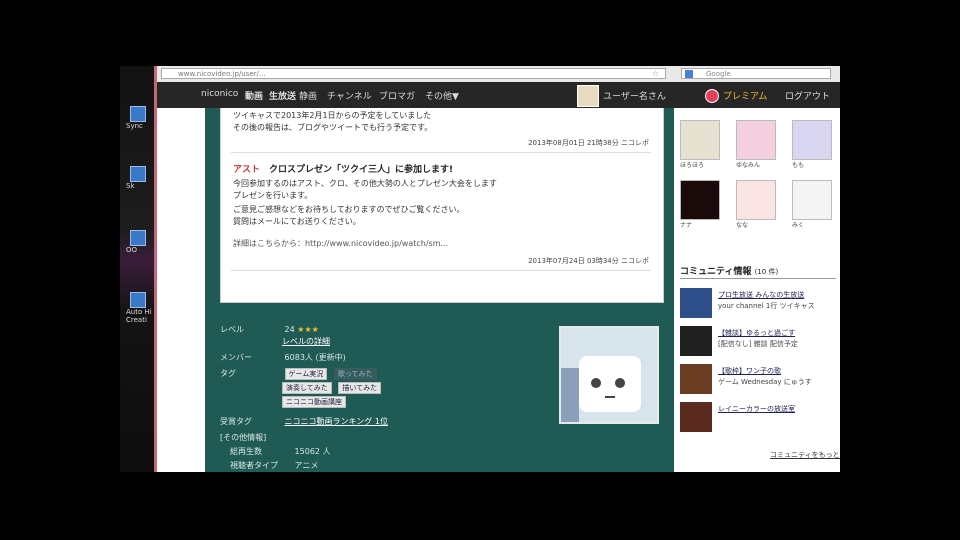 The width and height of the screenshot is (960, 540). Describe the element at coordinates (361, 170) in the screenshot. I see `post-title-text: クロスプレゼン「ツクイ三人」に参加します!` at that location.